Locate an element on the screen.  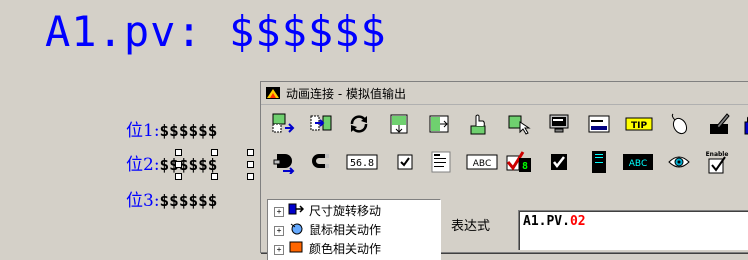
pen-icon is located at coordinates (719, 124).